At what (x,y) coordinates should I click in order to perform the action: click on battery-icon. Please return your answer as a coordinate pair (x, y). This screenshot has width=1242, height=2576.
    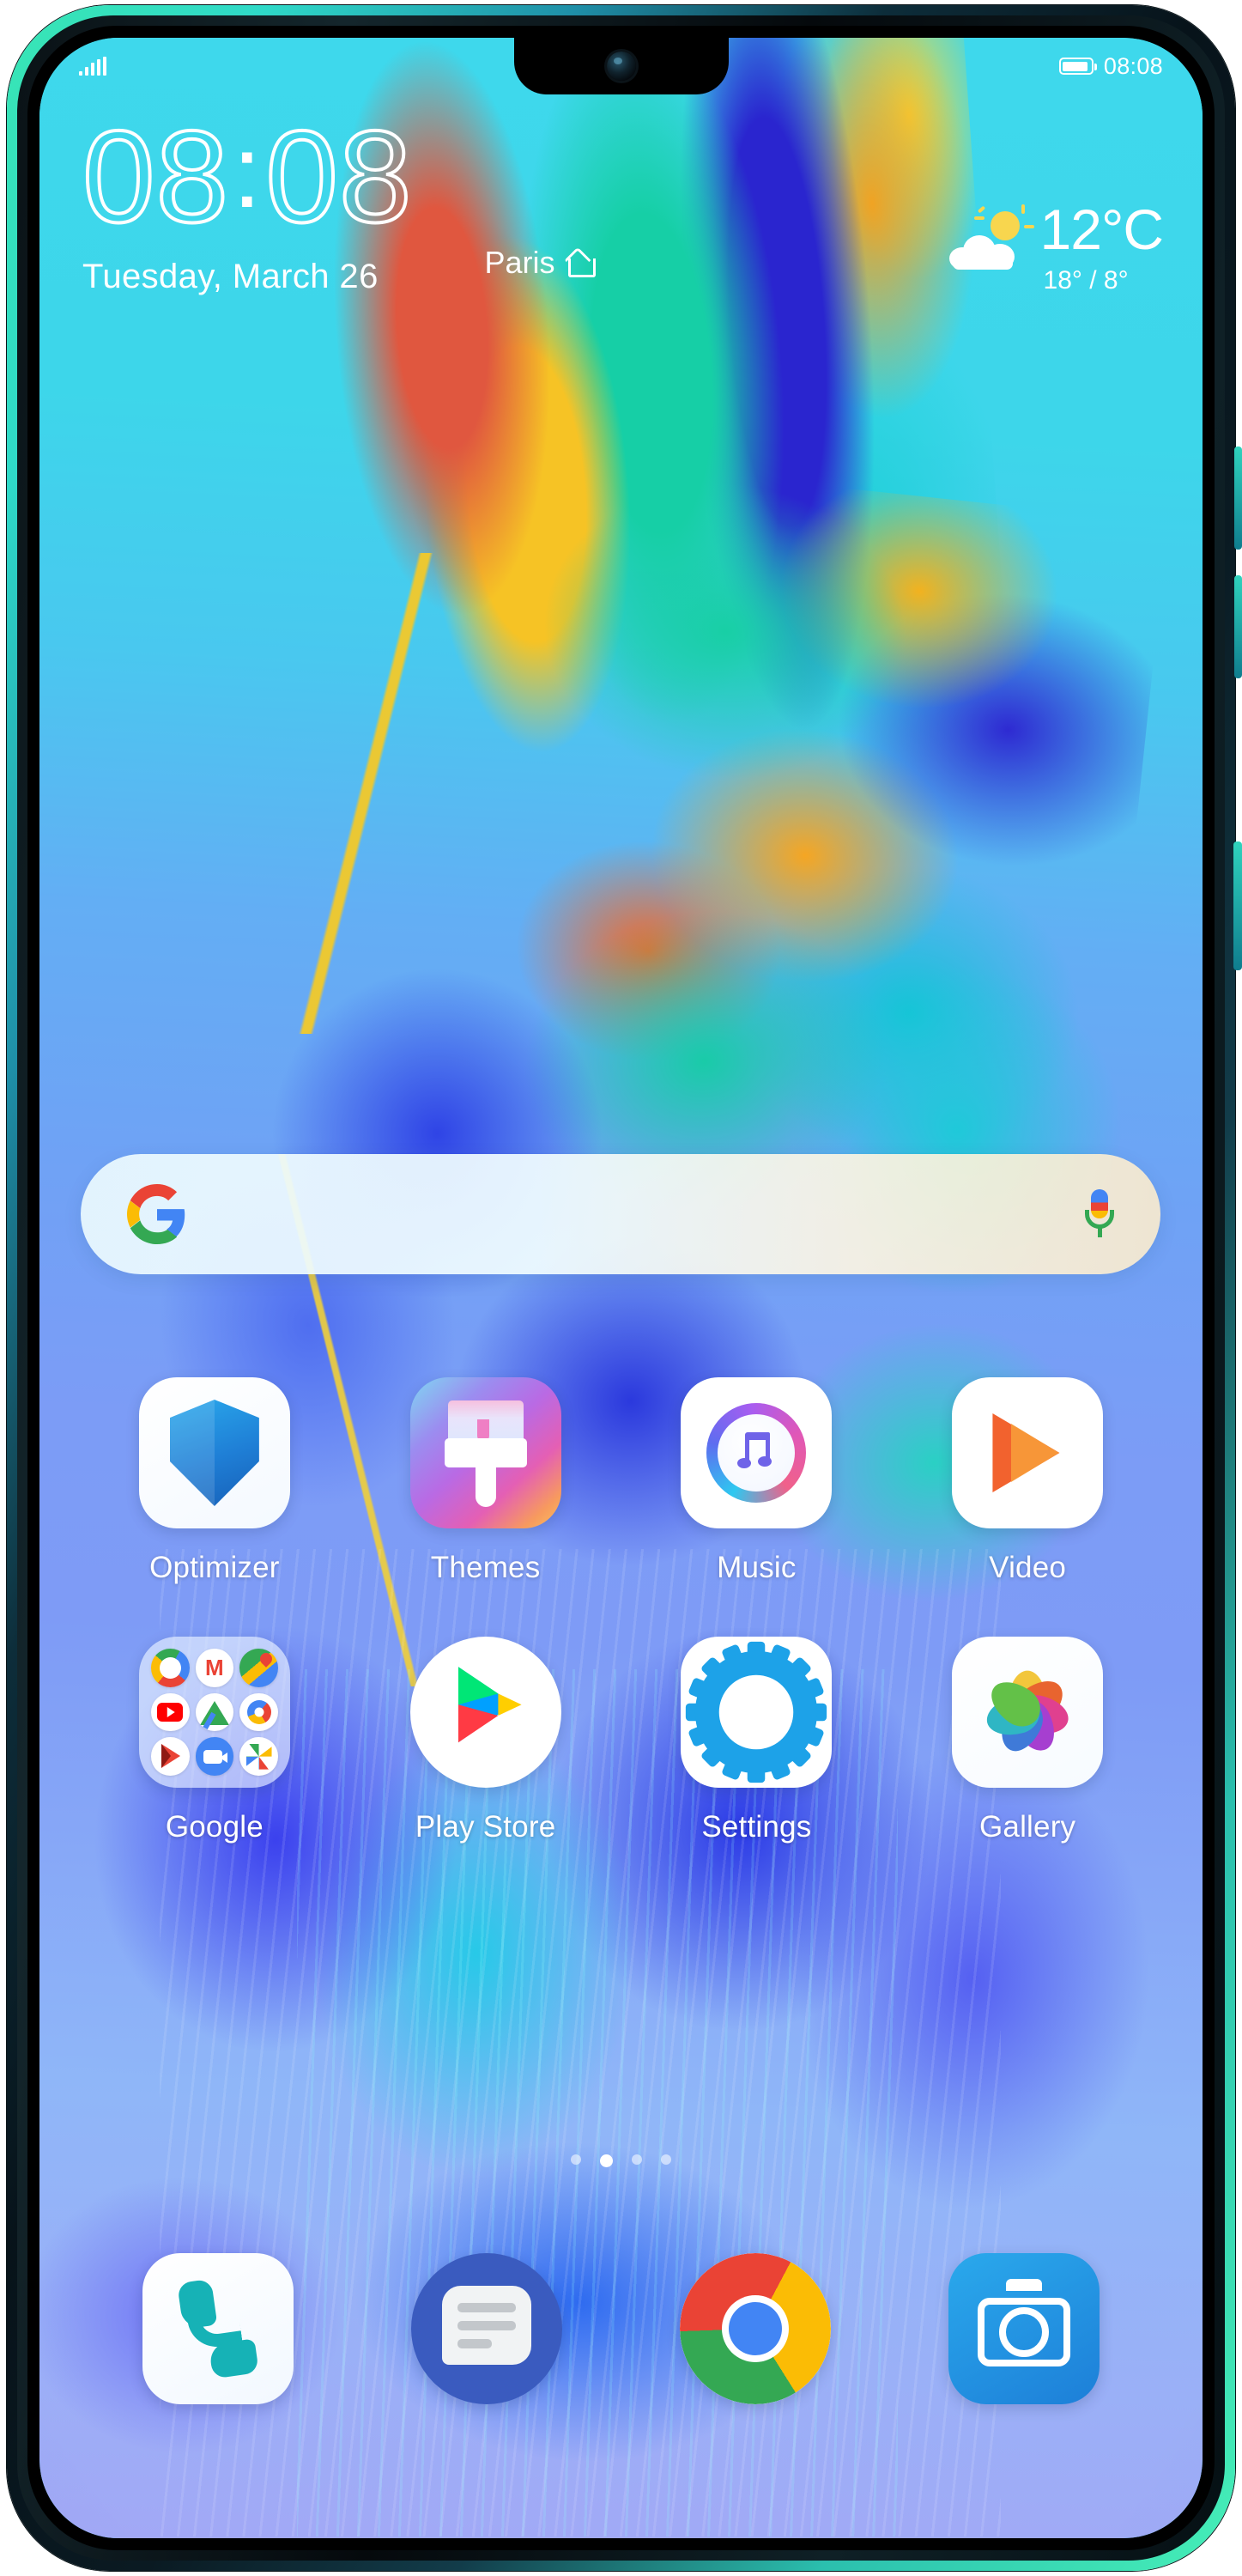
    Looking at the image, I should click on (1078, 66).